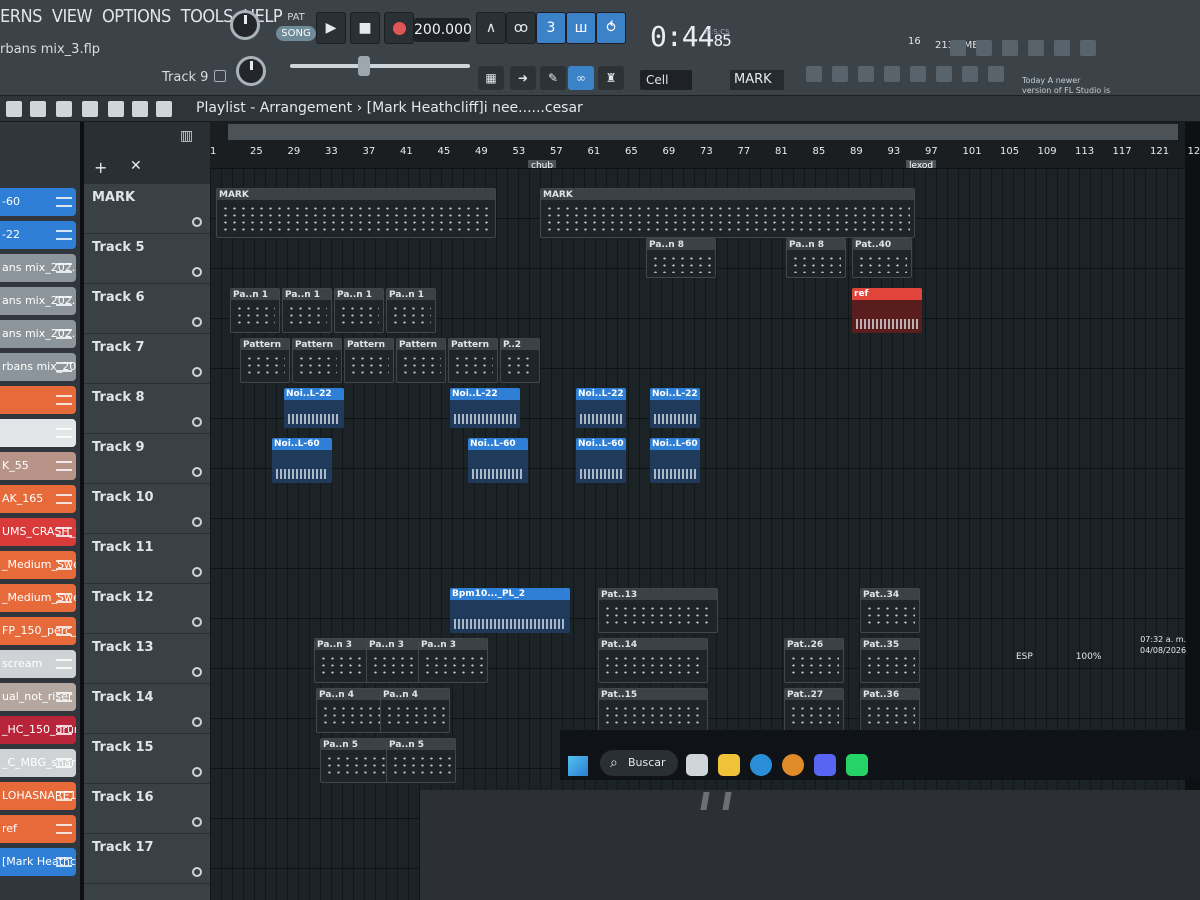 The height and width of the screenshot is (900, 1200). Describe the element at coordinates (14, 109) in the screenshot. I see `zoom-icon` at that location.